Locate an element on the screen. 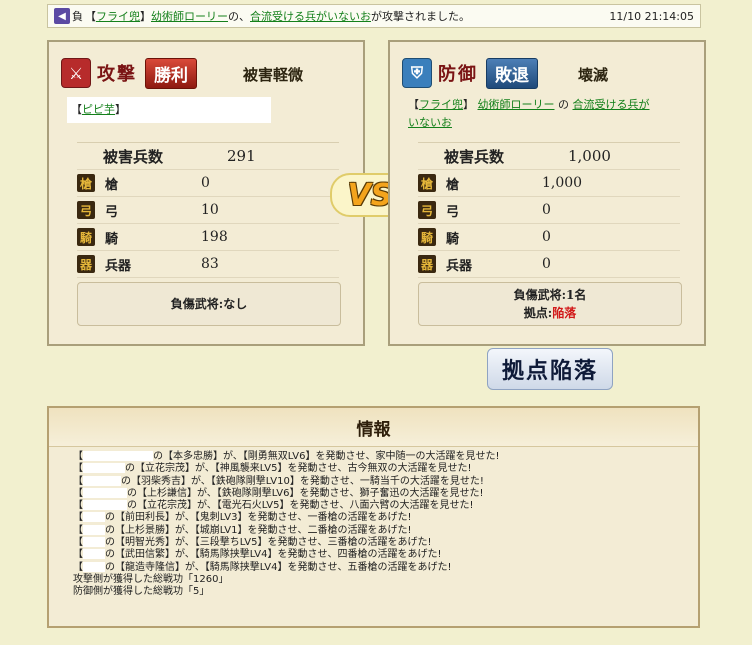 The image size is (752, 645). crossed-swords-icon: ⚔ is located at coordinates (76, 73).